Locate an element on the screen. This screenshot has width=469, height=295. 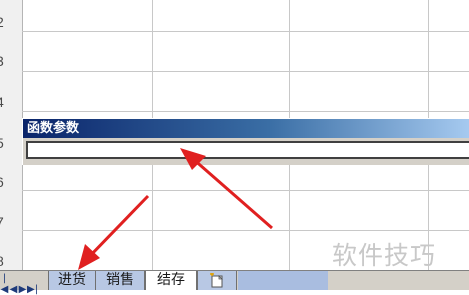
arrow-to-tab is located at coordinates (114, 232).